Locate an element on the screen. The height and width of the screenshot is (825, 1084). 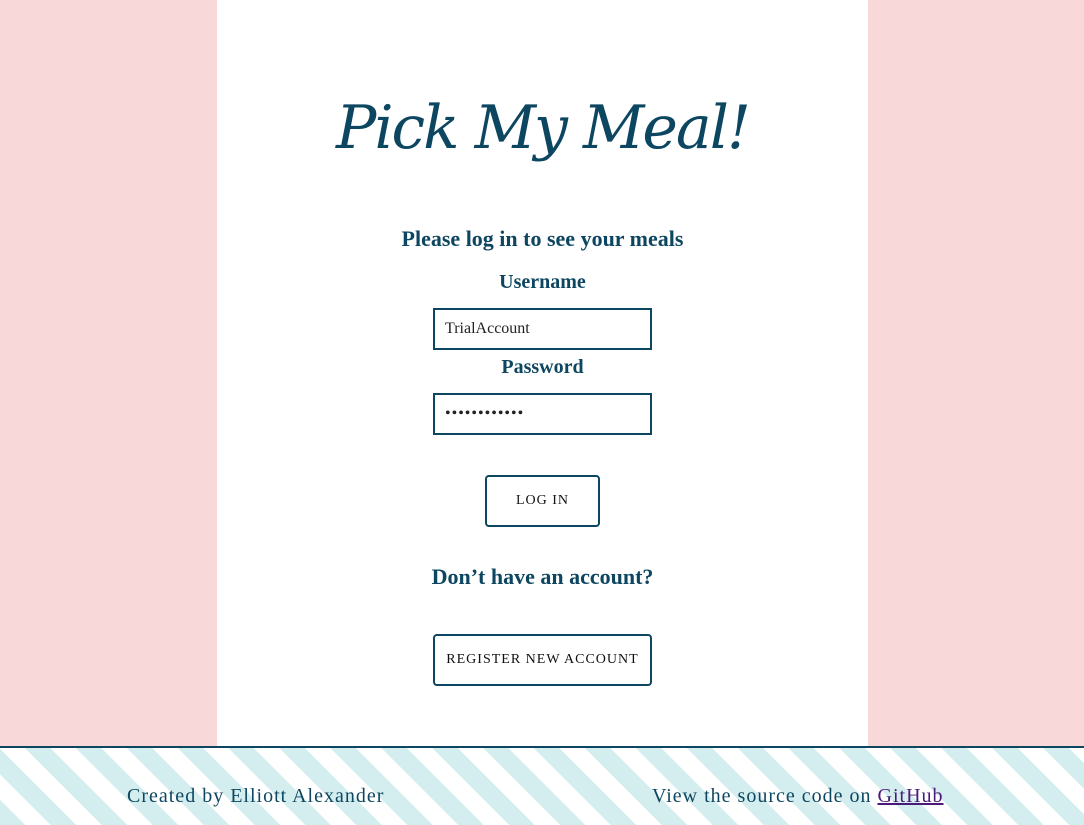
footer-source: View the source code on GitHub is located at coordinates (798, 796).